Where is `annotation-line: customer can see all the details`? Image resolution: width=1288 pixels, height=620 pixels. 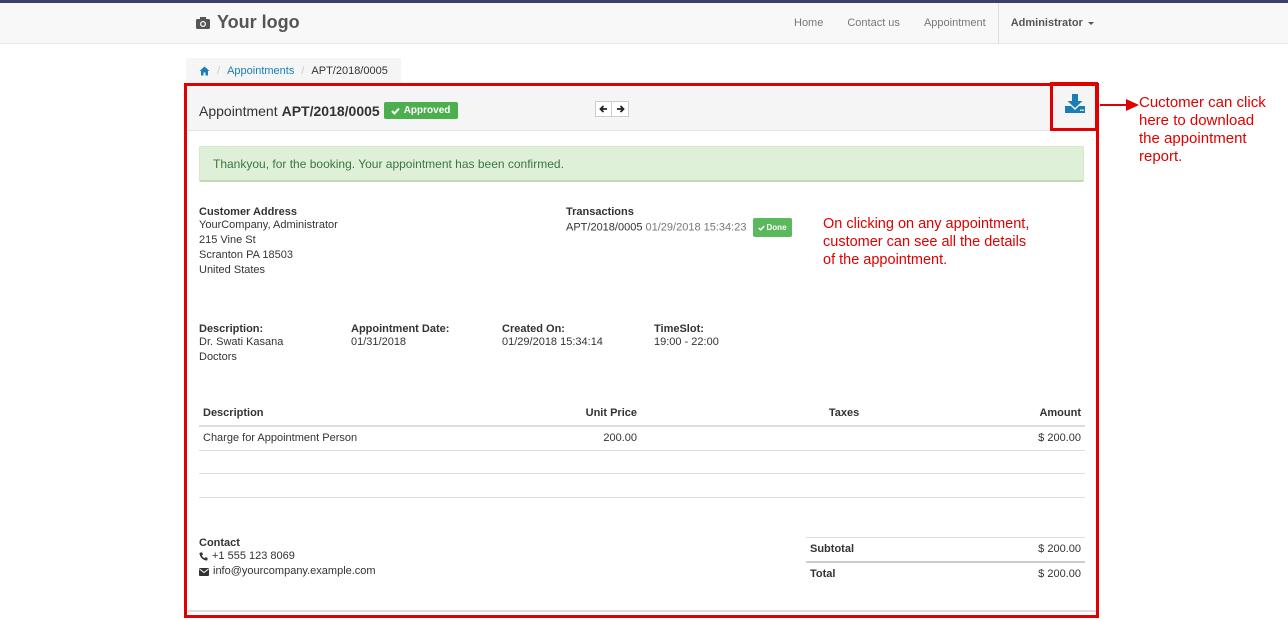 annotation-line: customer can see all the details is located at coordinates (925, 242).